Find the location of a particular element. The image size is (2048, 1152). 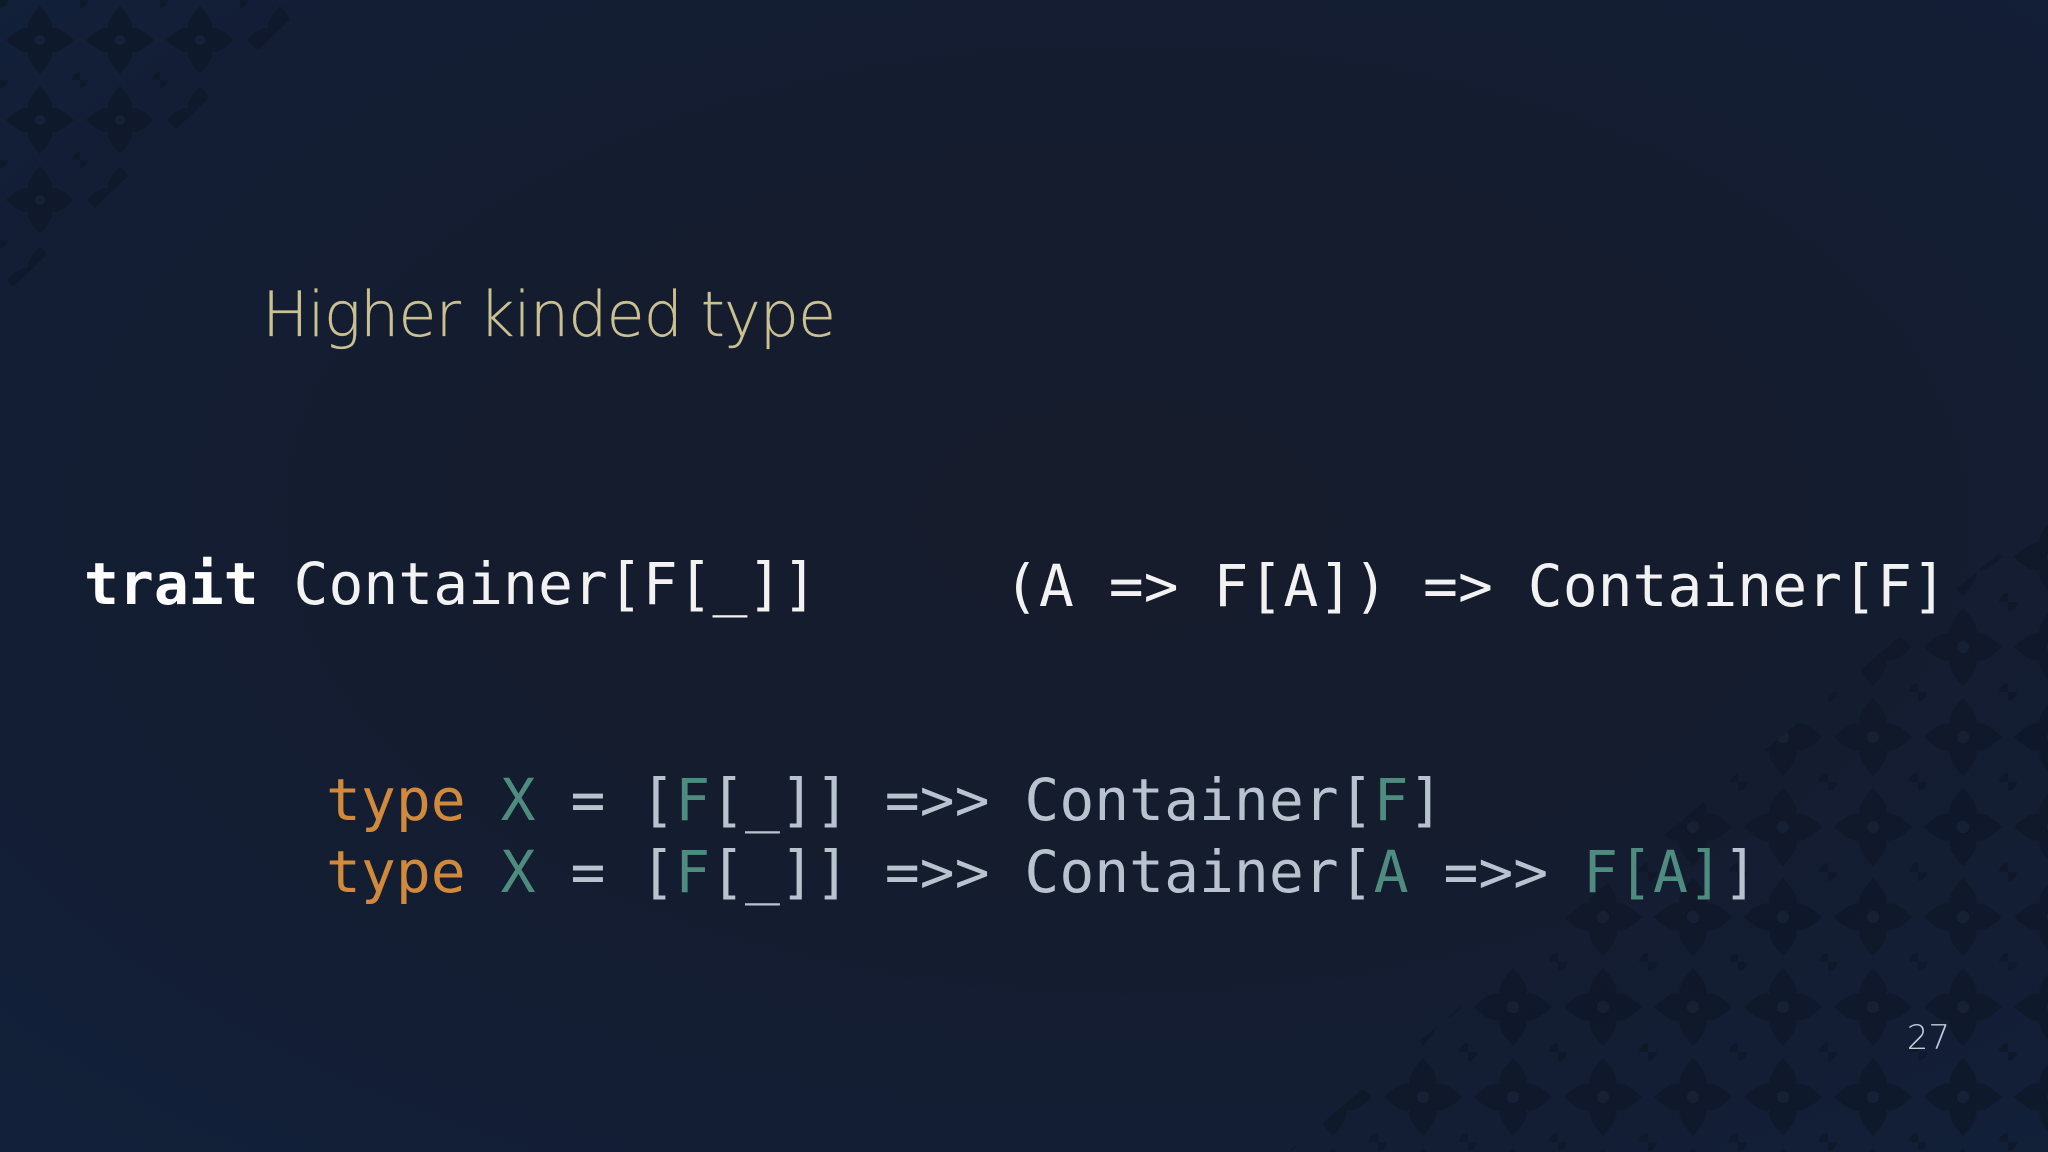

type-arg-a: A is located at coordinates (1391, 872).